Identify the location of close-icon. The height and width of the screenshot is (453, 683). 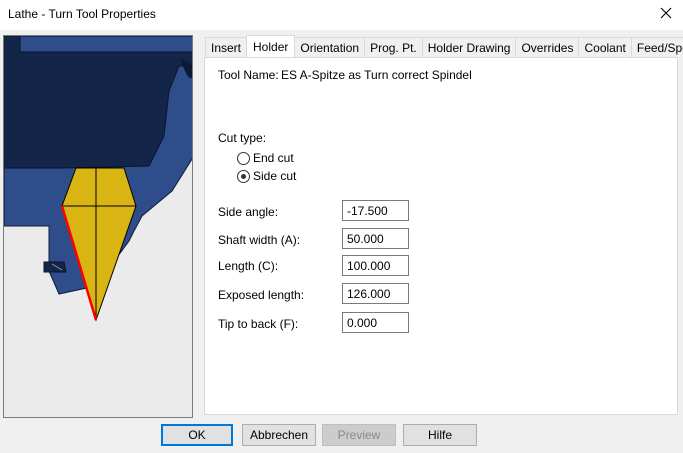
(666, 13).